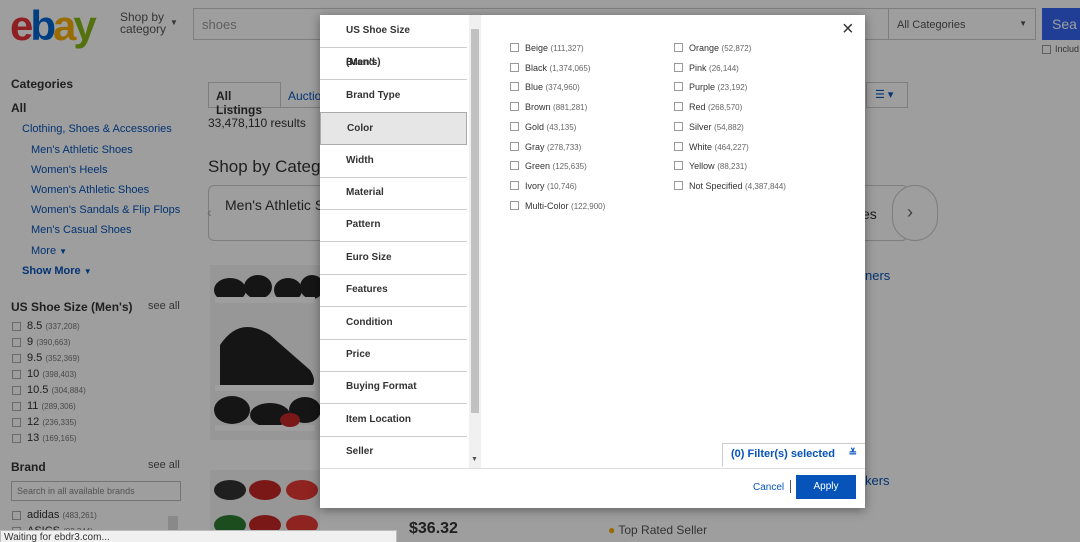  What do you see at coordinates (729, 127) in the screenshot?
I see `color-option-count: (54,882)` at bounding box center [729, 127].